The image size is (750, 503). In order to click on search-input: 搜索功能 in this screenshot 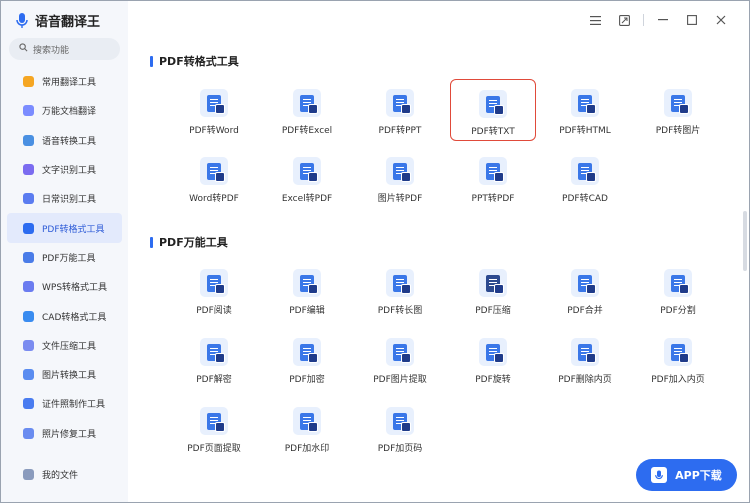, I will do `click(64, 49)`.